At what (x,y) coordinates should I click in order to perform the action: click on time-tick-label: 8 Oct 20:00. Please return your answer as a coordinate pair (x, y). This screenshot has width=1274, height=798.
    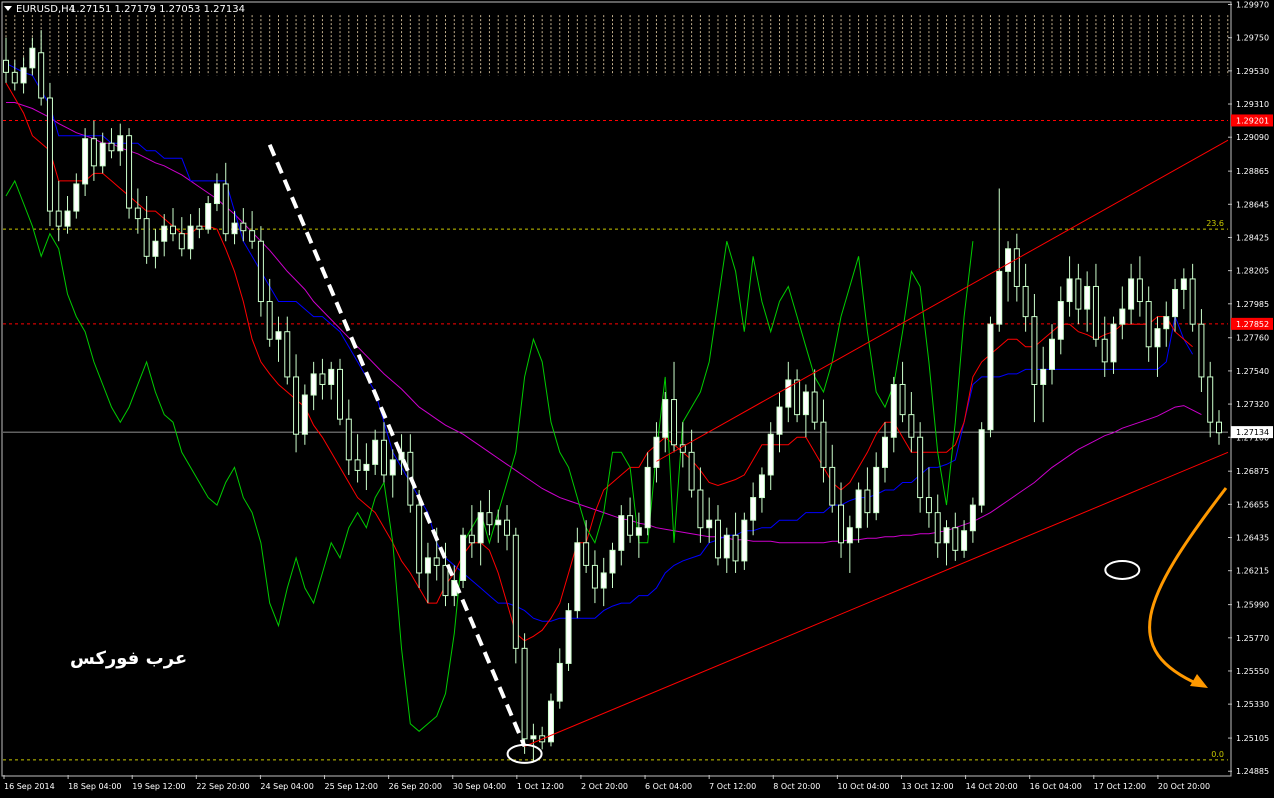
    Looking at the image, I should click on (796, 786).